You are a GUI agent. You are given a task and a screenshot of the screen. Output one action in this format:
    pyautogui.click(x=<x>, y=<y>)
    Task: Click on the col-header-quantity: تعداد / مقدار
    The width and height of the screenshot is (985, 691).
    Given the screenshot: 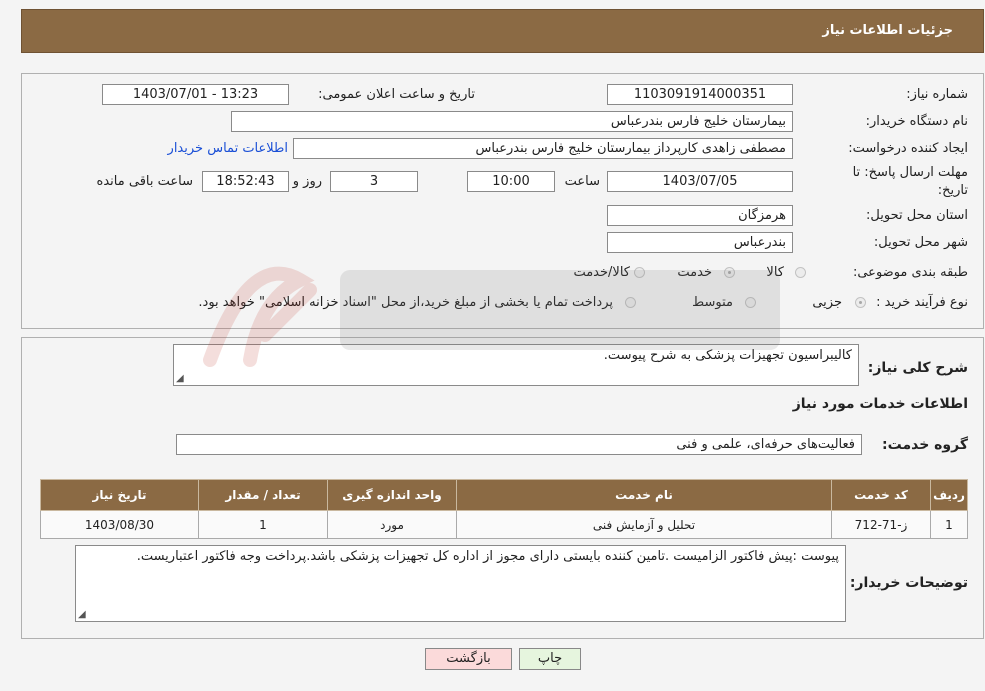 What is the action you would take?
    pyautogui.click(x=263, y=495)
    